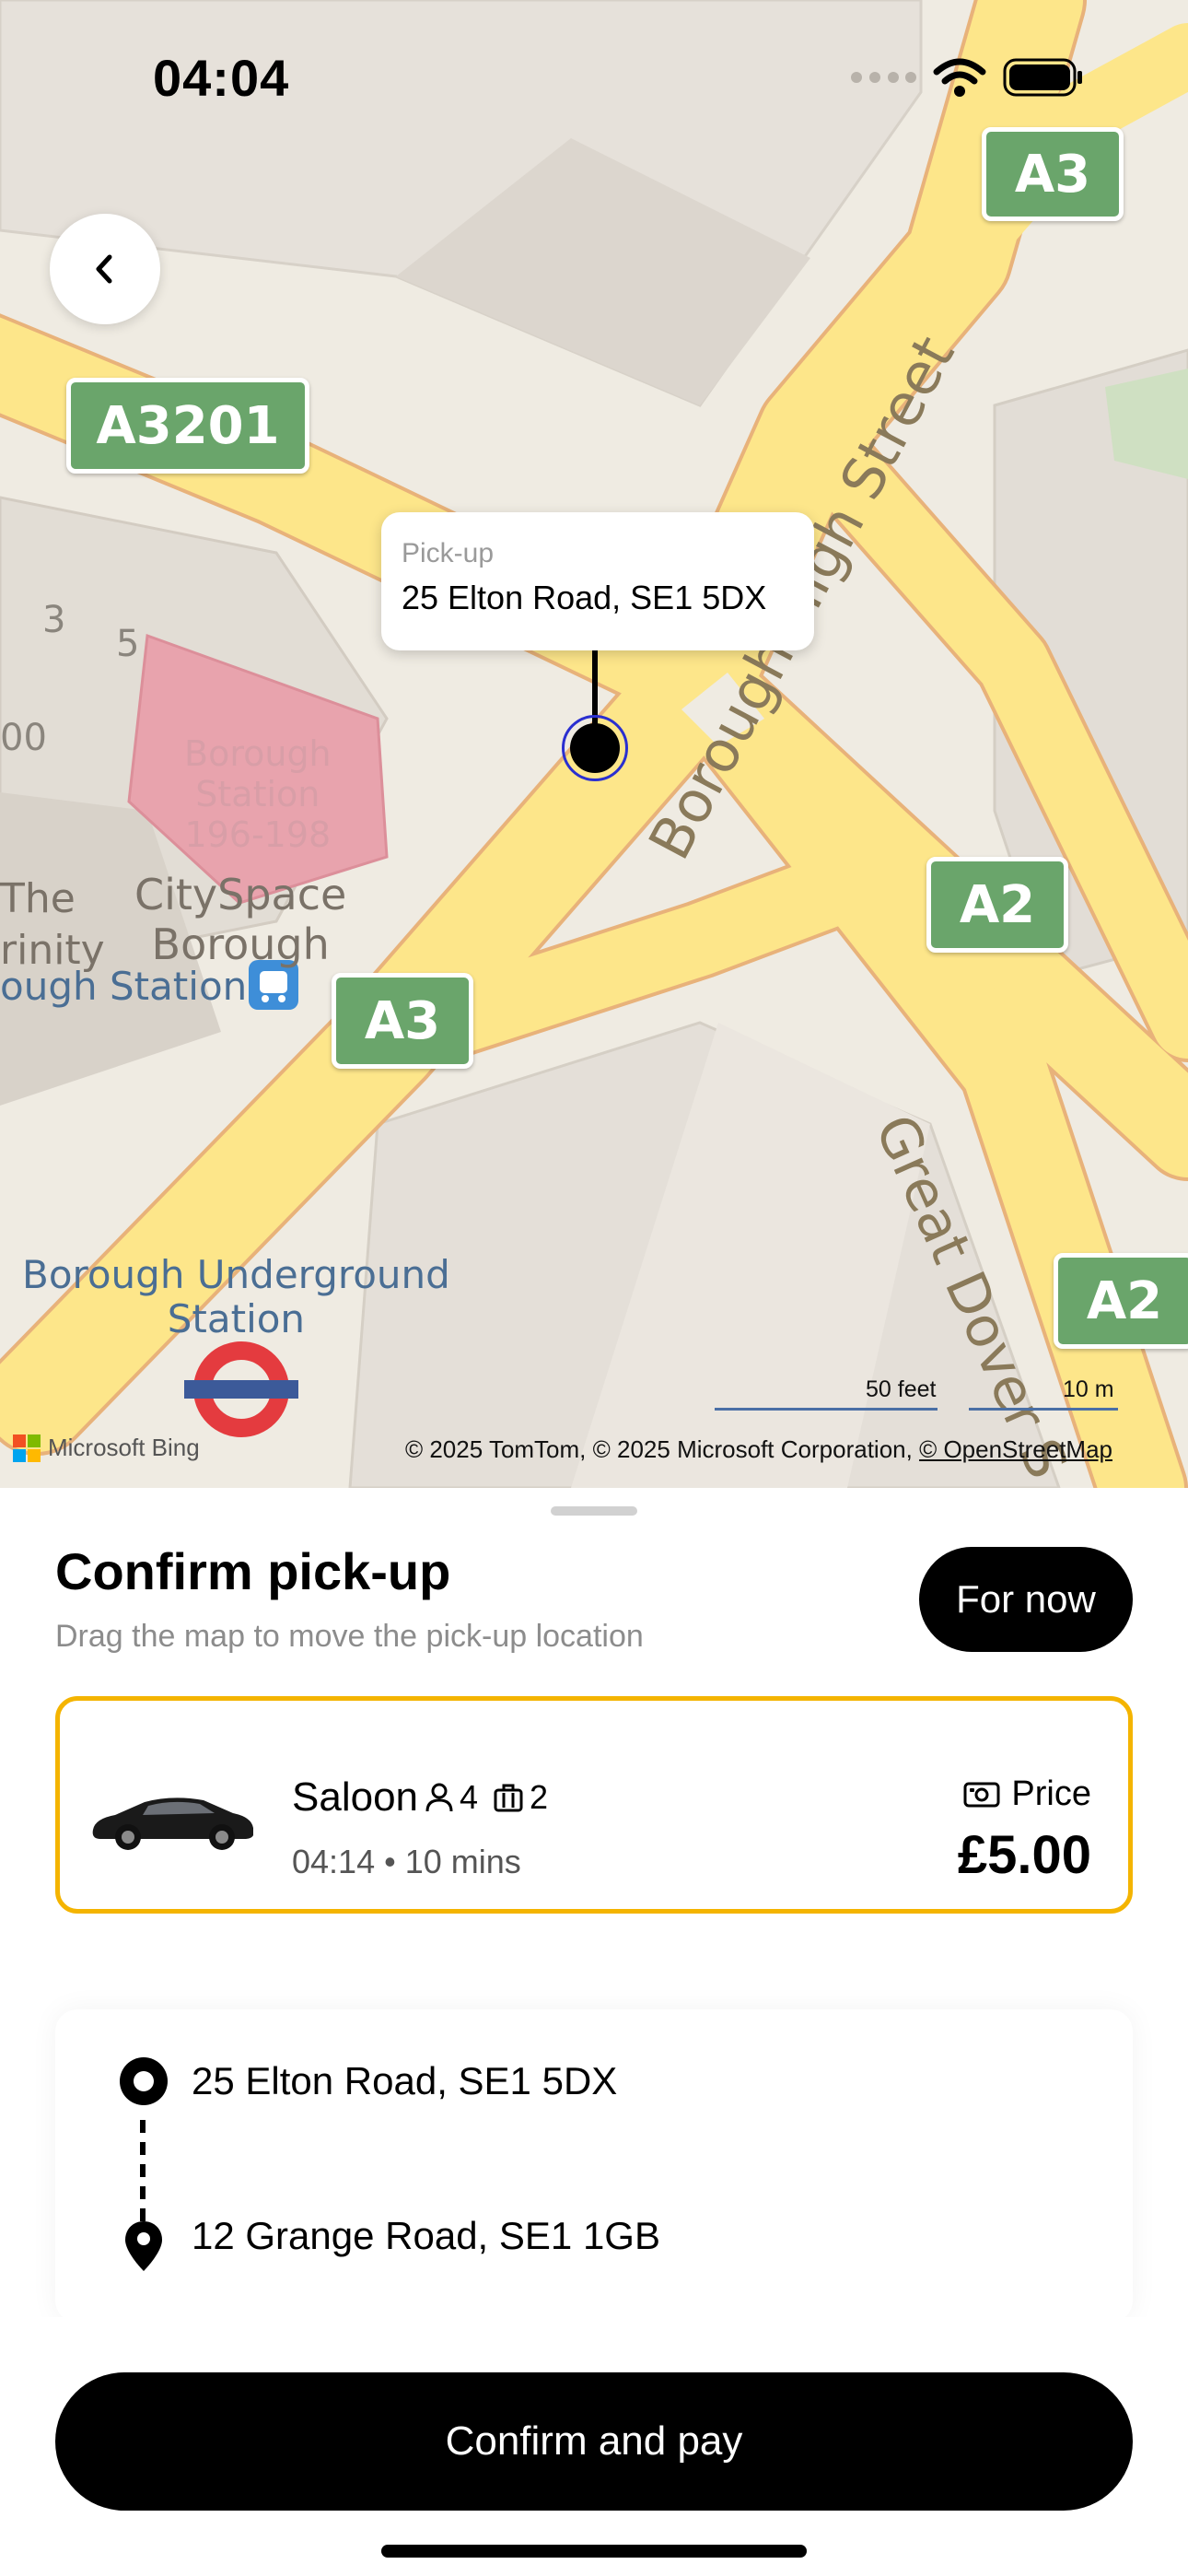  I want to click on pickup-callout: Pick-up 25 Elton Road, SE1 5DX, so click(597, 581).